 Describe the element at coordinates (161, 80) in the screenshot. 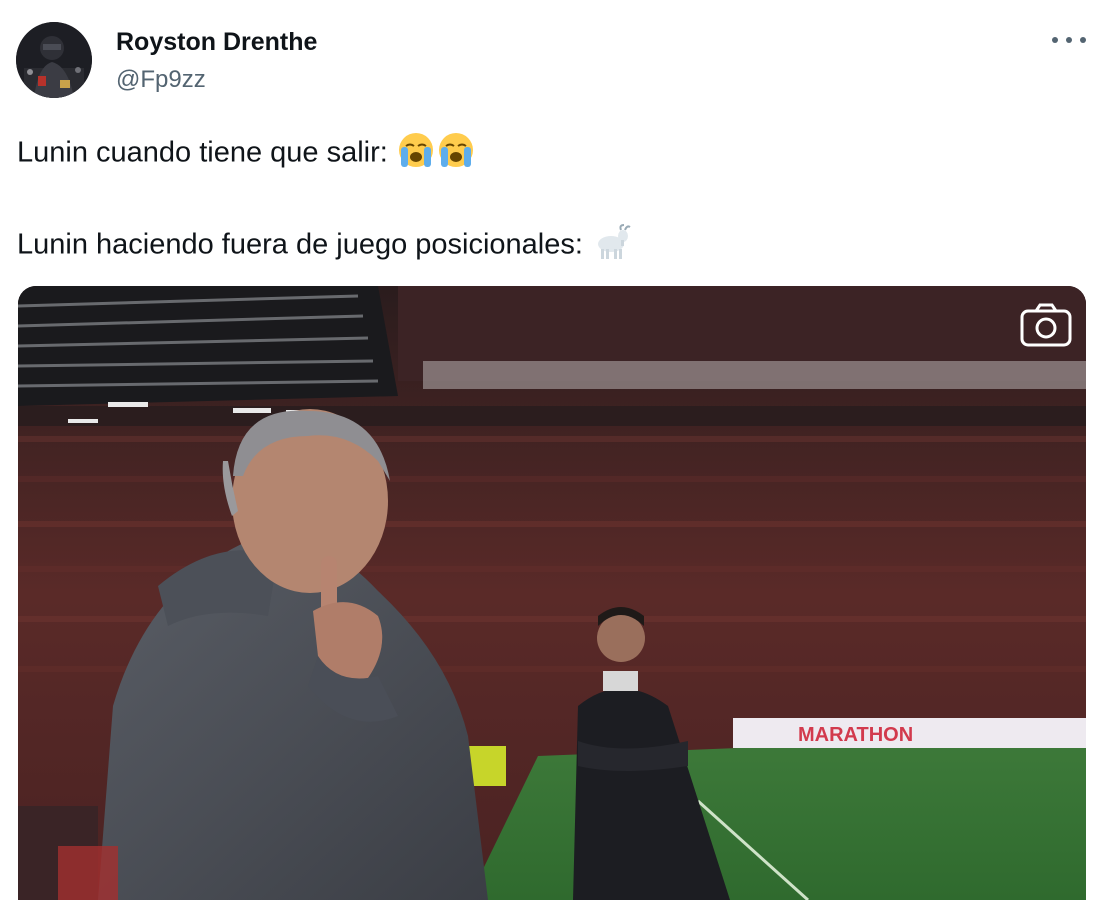

I see `author-handle: @Fp9zz` at that location.